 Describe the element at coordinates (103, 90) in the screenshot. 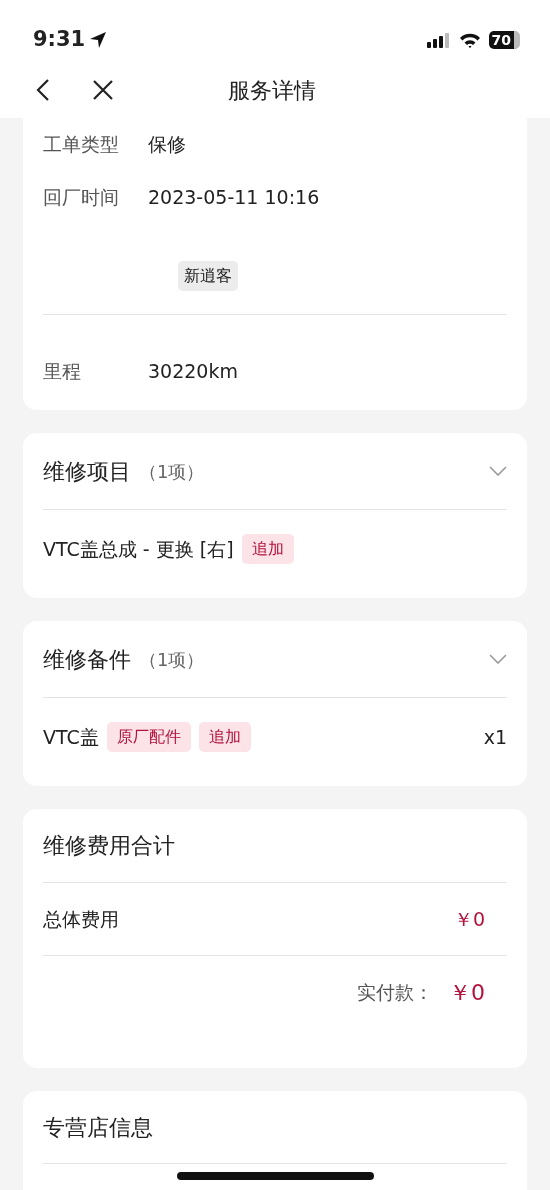

I see `close-icon` at that location.